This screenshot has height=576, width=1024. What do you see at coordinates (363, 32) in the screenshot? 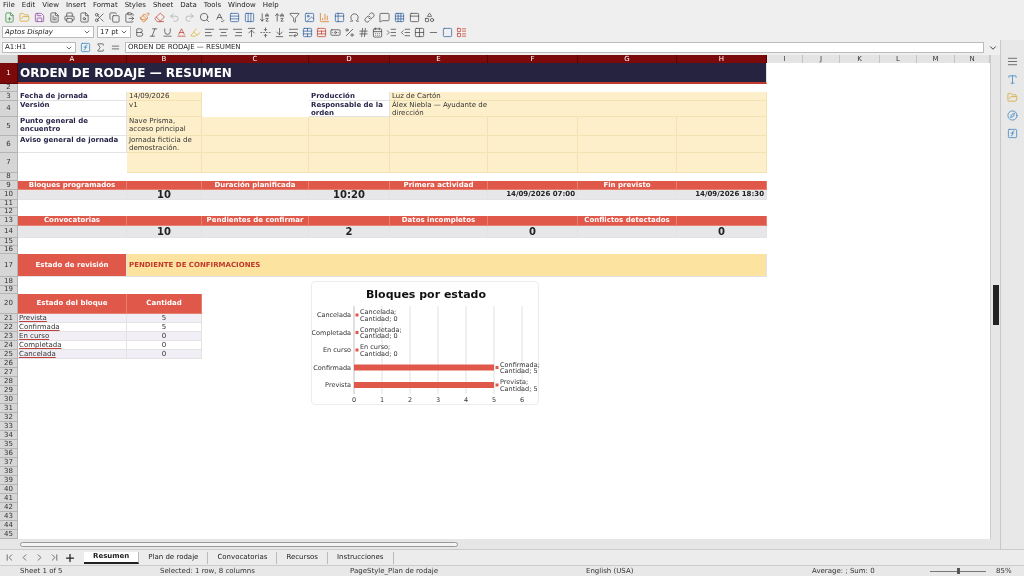
I see `number-icon` at bounding box center [363, 32].